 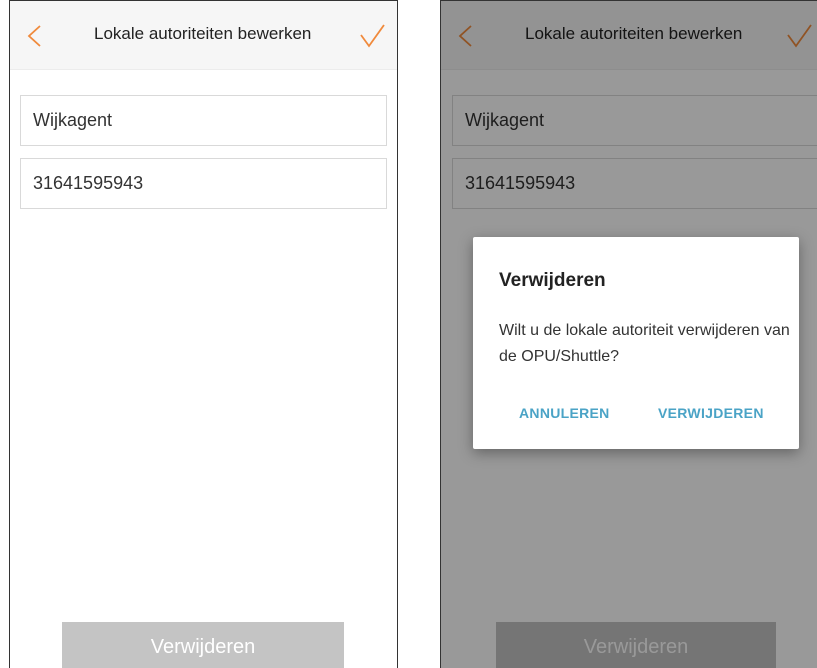 What do you see at coordinates (203, 183) in the screenshot?
I see `phone-field: 31641595943` at bounding box center [203, 183].